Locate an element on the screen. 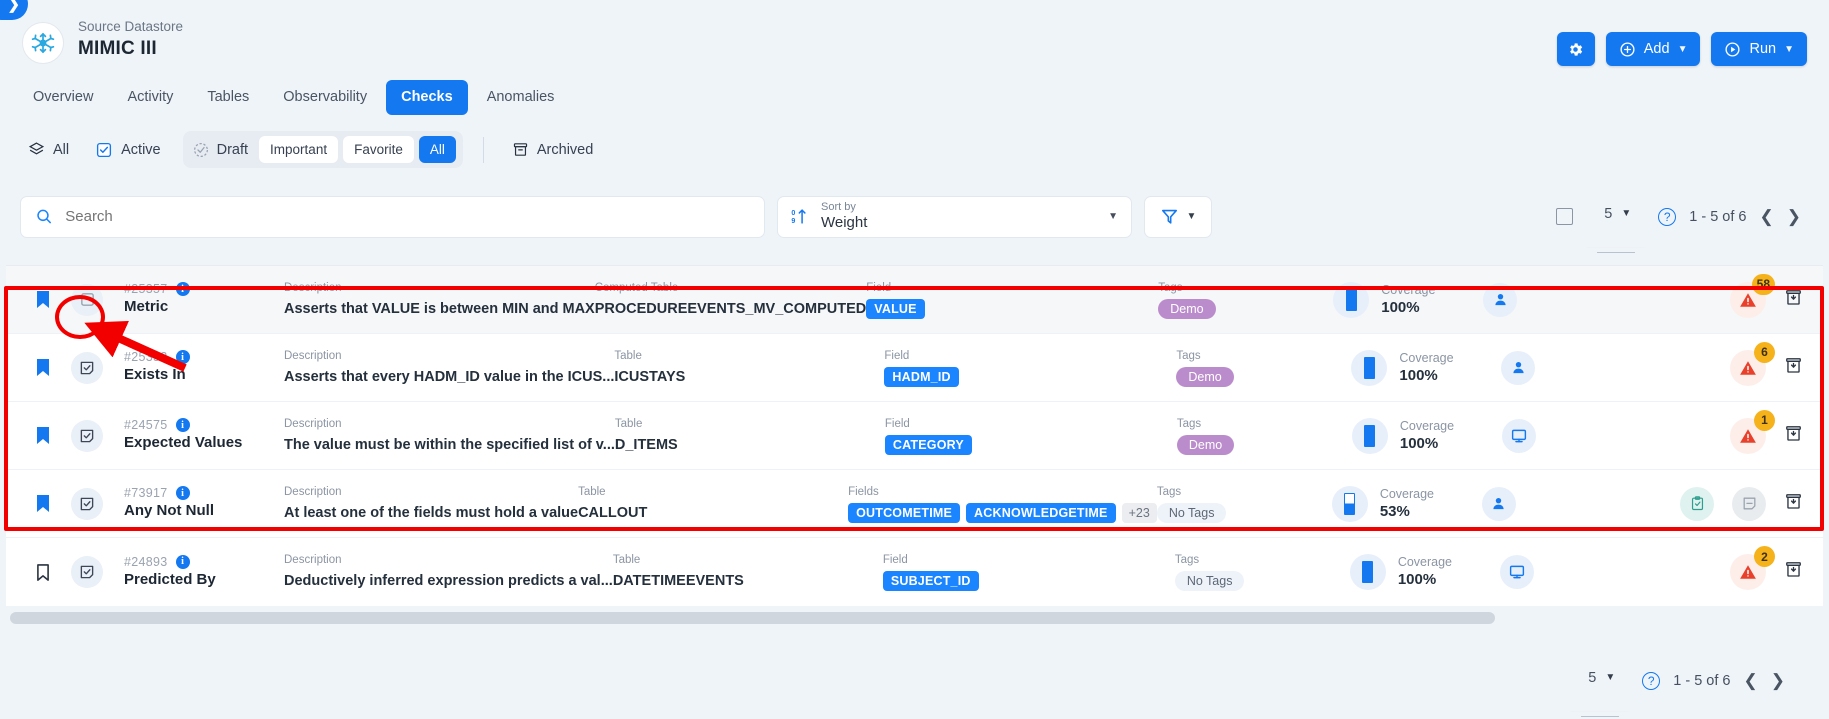 Image resolution: width=1829 pixels, height=719 pixels. alert-indicator: 2 is located at coordinates (1752, 568).